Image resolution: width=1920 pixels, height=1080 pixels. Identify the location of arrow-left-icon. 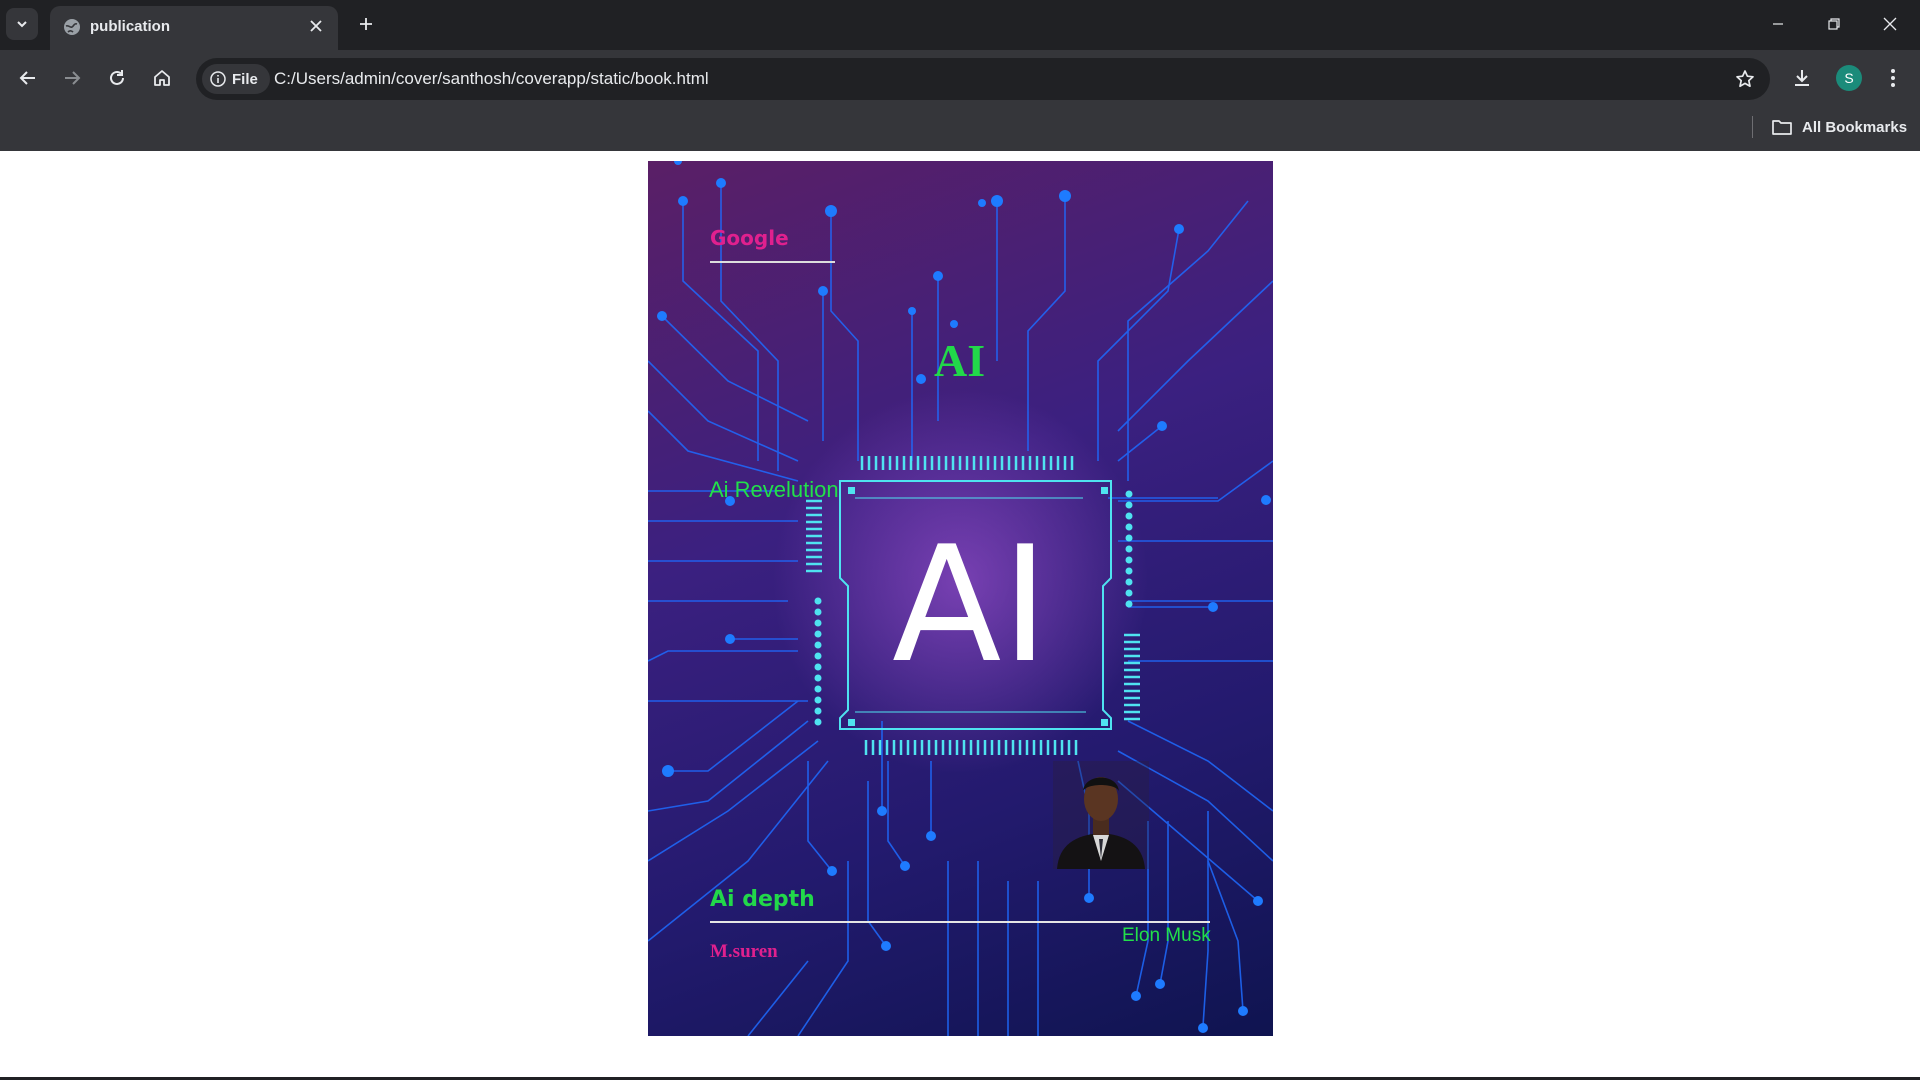
(27, 78).